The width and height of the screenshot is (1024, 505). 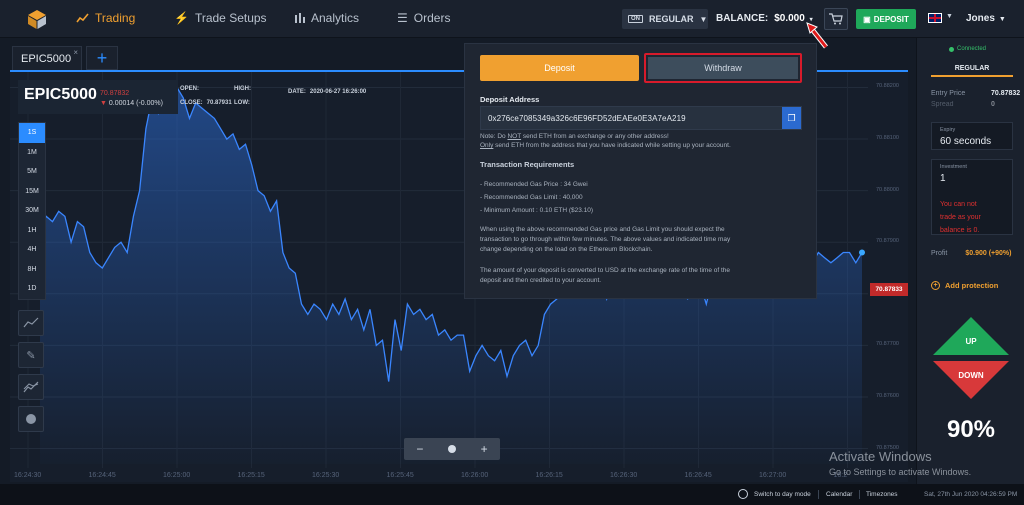 What do you see at coordinates (98, 97) in the screenshot?
I see `asset-header: EPIC5000 70.87832 ▼ 0.00014 (-0.00%)` at bounding box center [98, 97].